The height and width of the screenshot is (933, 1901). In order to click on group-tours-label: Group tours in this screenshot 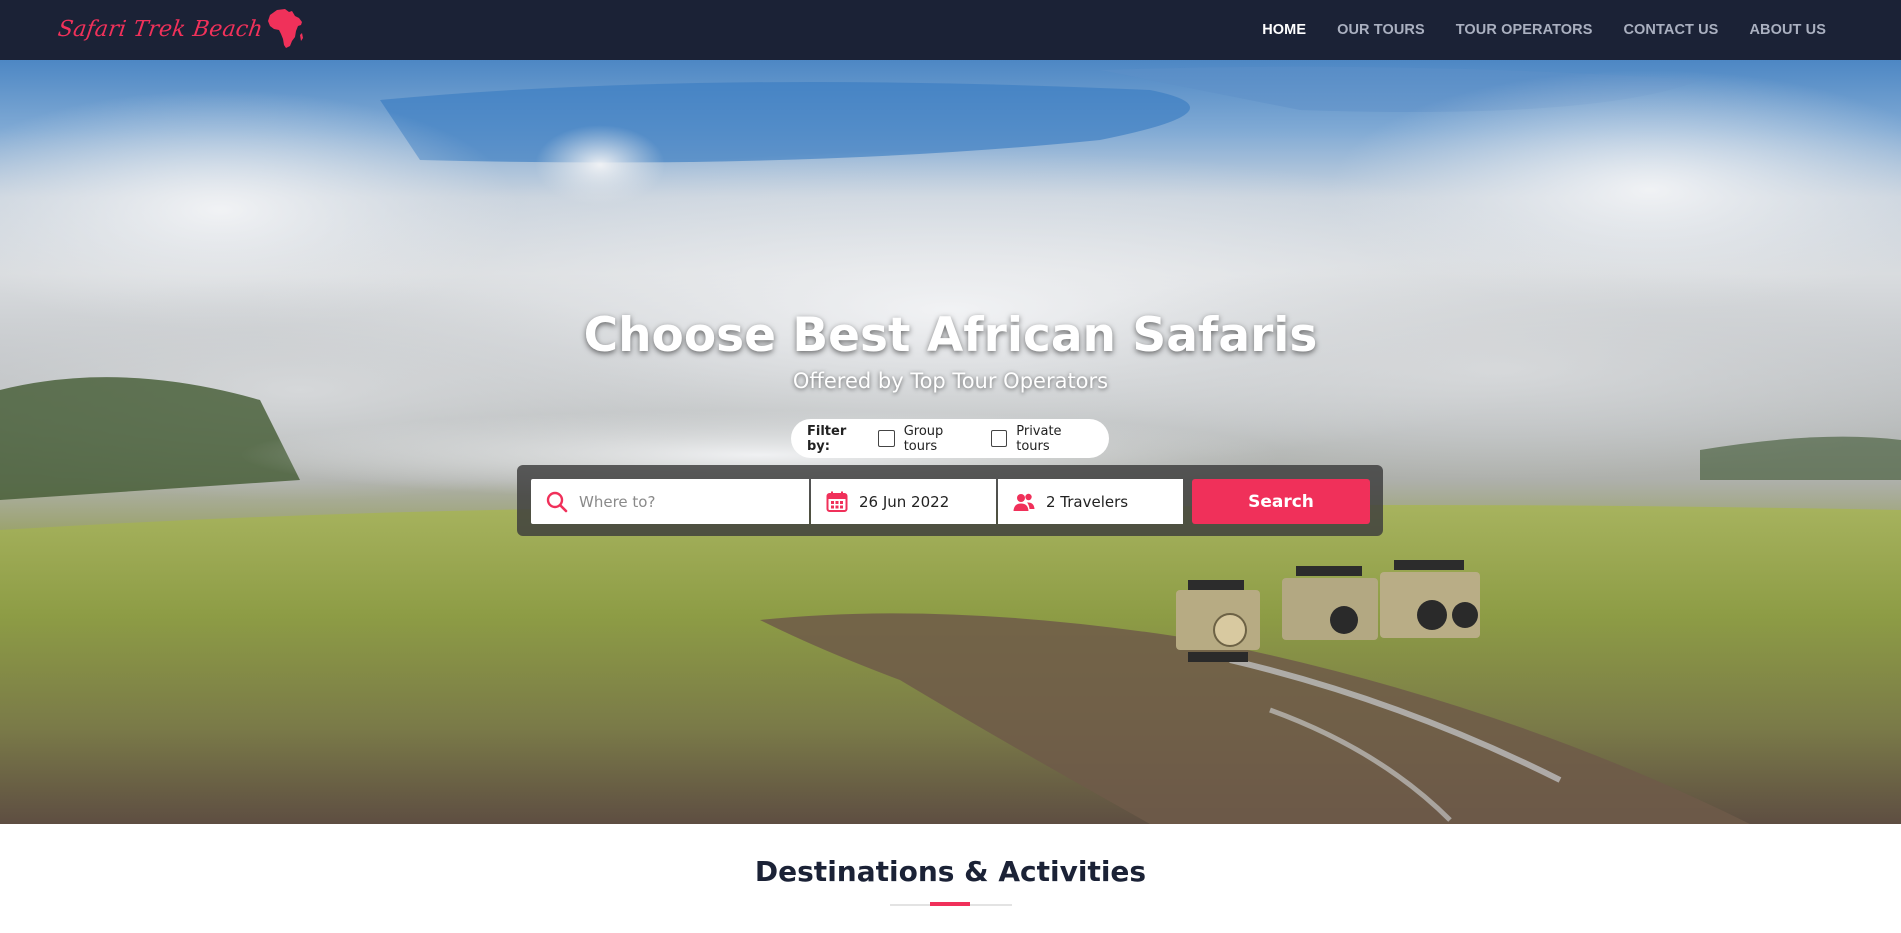, I will do `click(940, 439)`.